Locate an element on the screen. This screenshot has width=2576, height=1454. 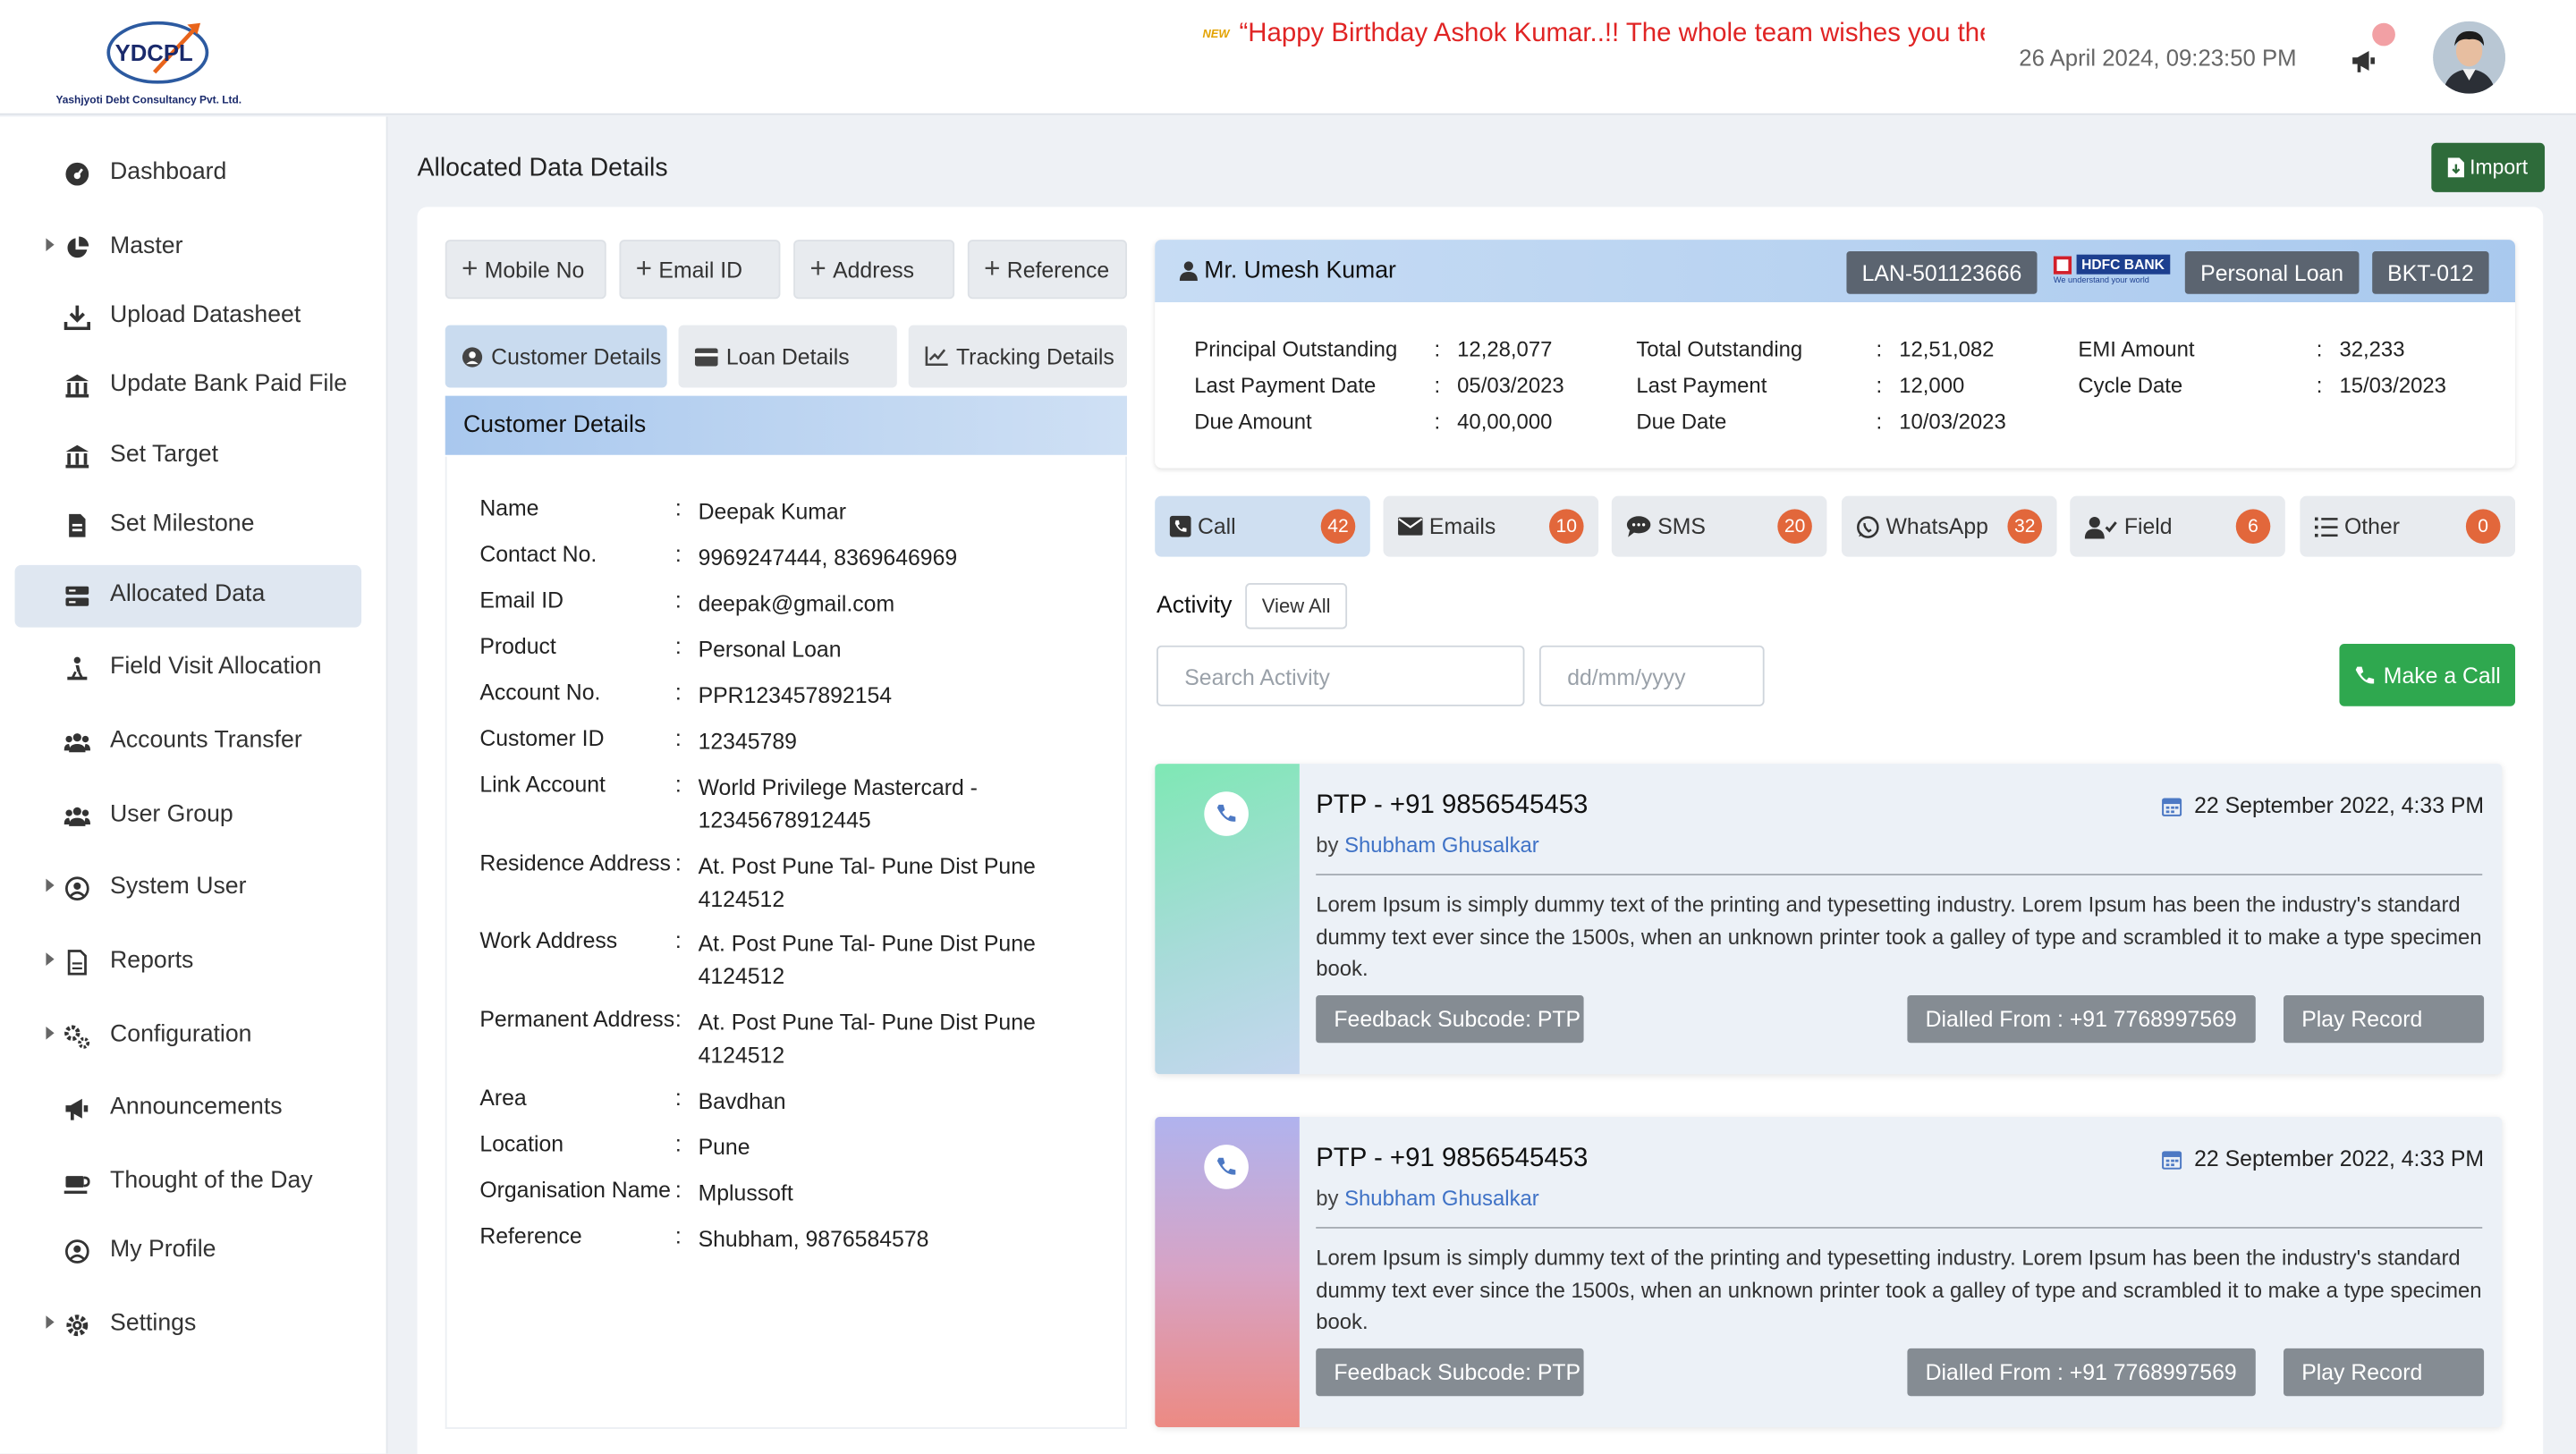
field-key: Last Payment is located at coordinates (1701, 385).